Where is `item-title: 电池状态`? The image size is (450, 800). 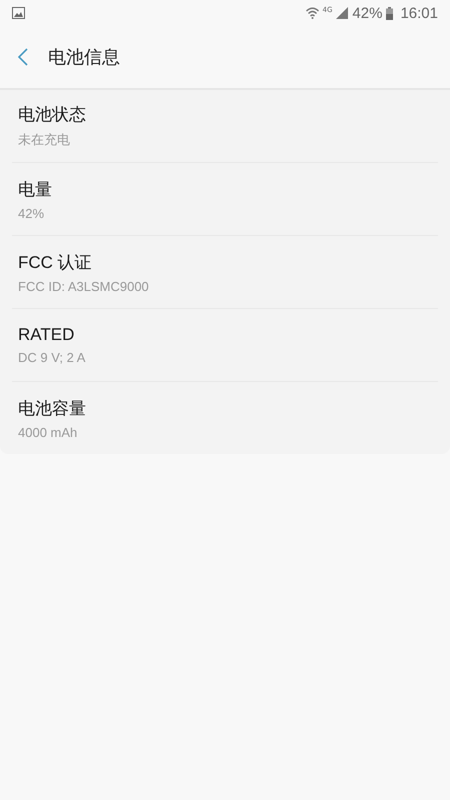
item-title: 电池状态 is located at coordinates (52, 115).